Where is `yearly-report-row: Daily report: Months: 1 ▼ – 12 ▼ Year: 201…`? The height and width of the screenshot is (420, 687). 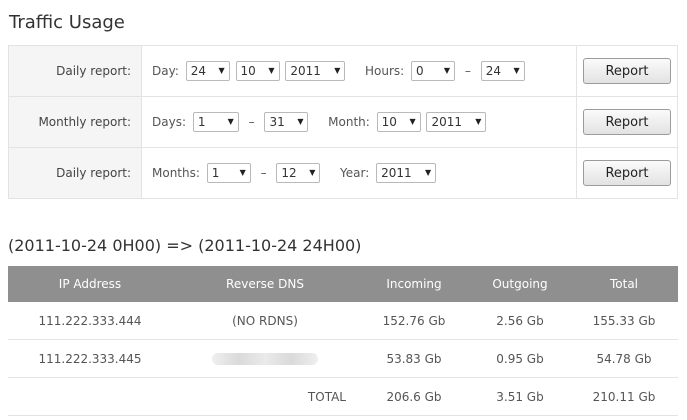
yearly-report-row: Daily report: Months: 1 ▼ – 12 ▼ Year: 201… is located at coordinates (343, 173).